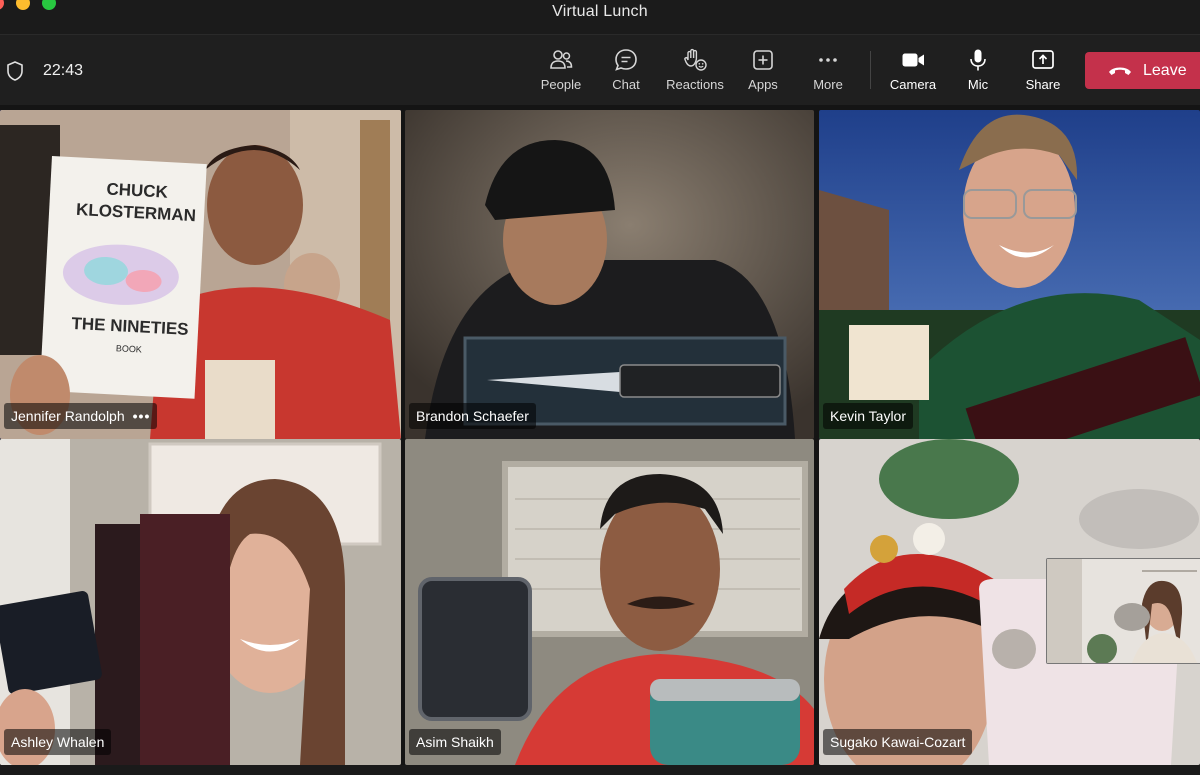  Describe the element at coordinates (1043, 59) in the screenshot. I see `share-screen-icon` at that location.